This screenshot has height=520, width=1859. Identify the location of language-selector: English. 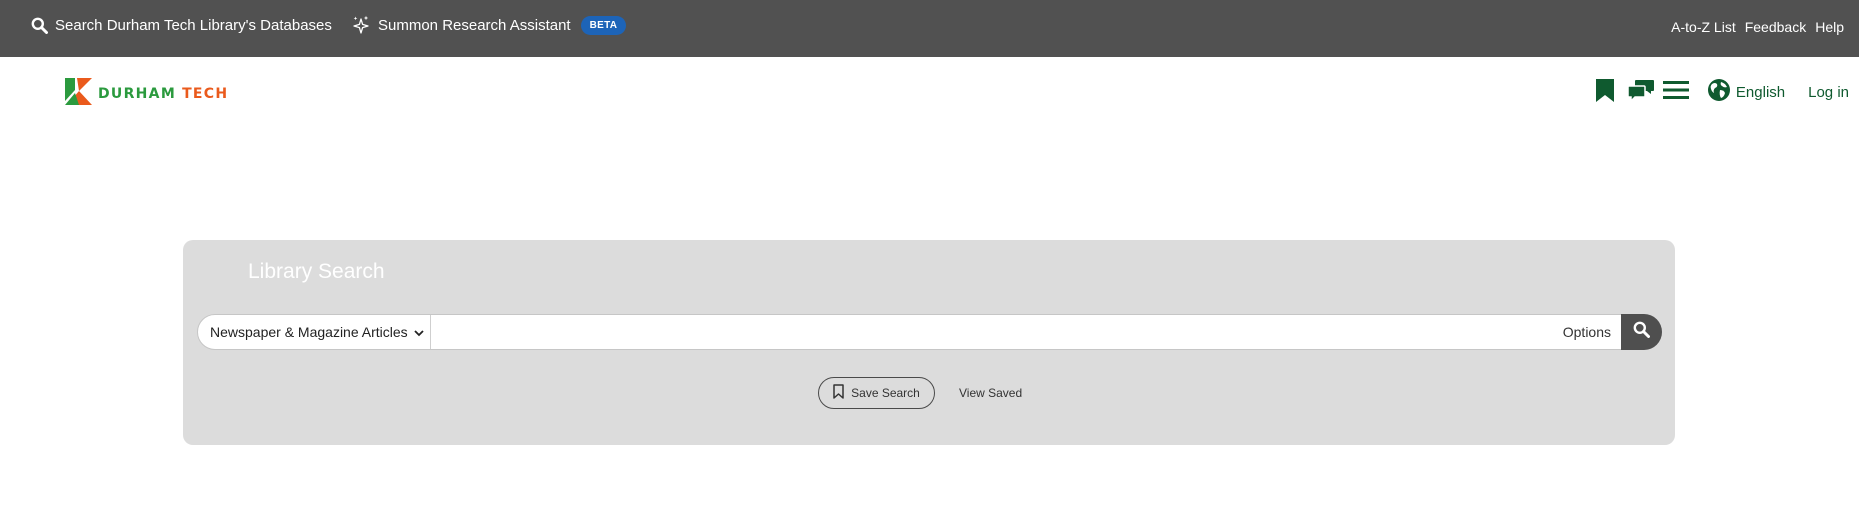
(1743, 92).